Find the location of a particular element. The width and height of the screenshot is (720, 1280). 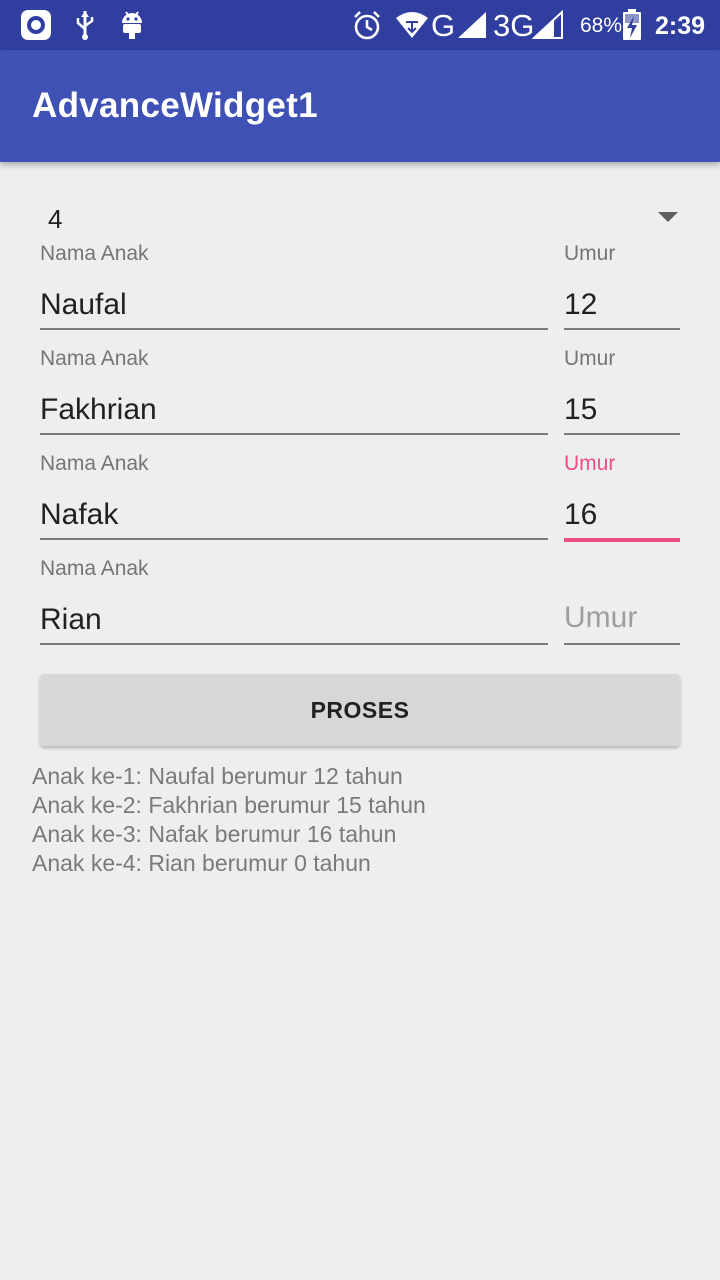

name-label-2: Nama Anak is located at coordinates (94, 358).